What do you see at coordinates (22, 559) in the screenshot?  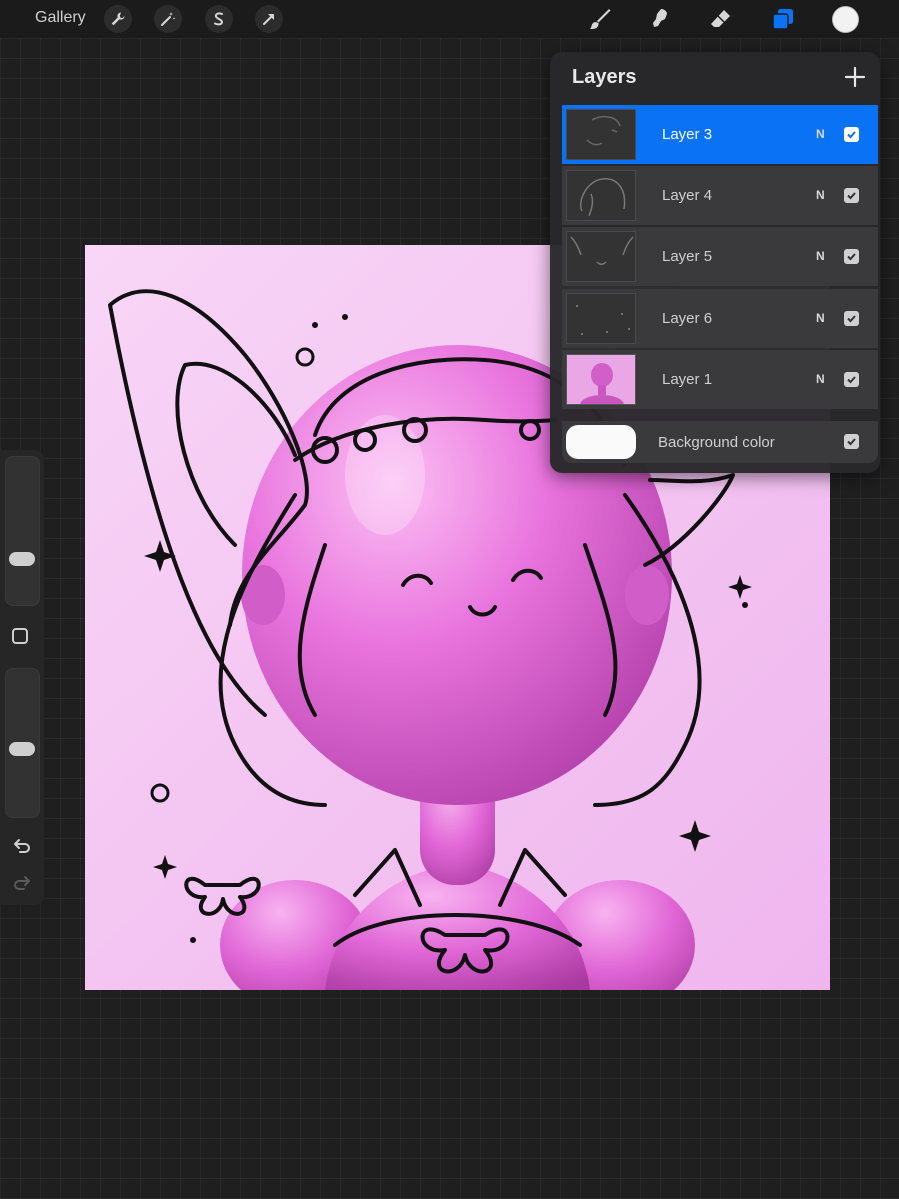 I see `brush-size-slider-thumb` at bounding box center [22, 559].